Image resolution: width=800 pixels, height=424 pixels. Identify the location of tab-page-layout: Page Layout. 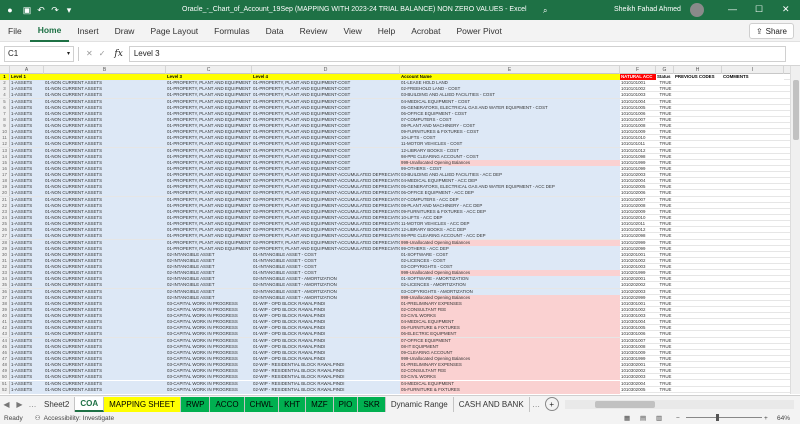
(174, 31).